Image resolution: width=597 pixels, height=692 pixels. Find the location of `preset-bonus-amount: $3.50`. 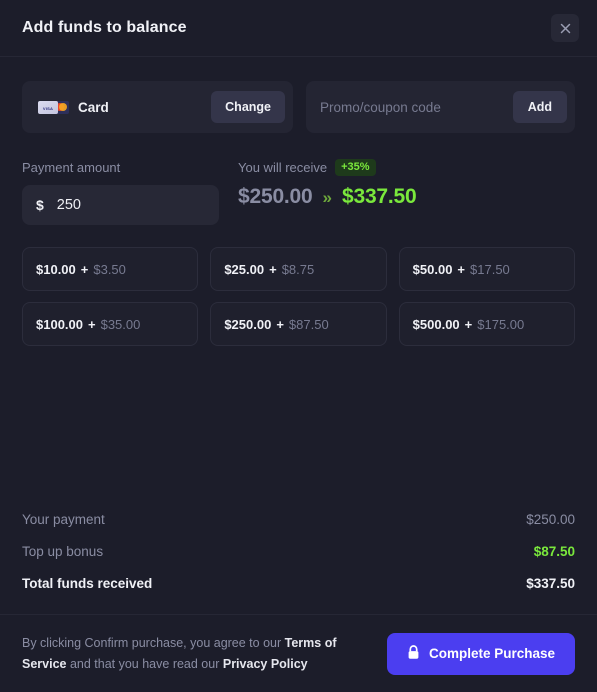

preset-bonus-amount: $3.50 is located at coordinates (109, 269).